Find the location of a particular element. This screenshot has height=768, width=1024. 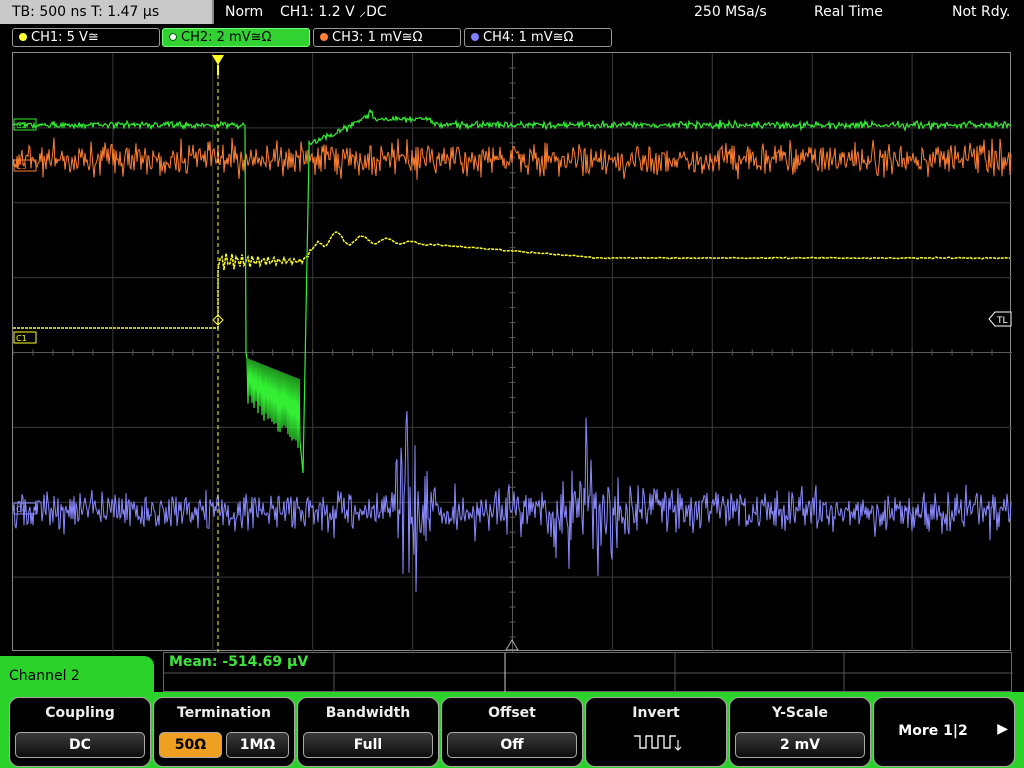

ch2-label: CH2: 2 mV≅Ω is located at coordinates (226, 37).